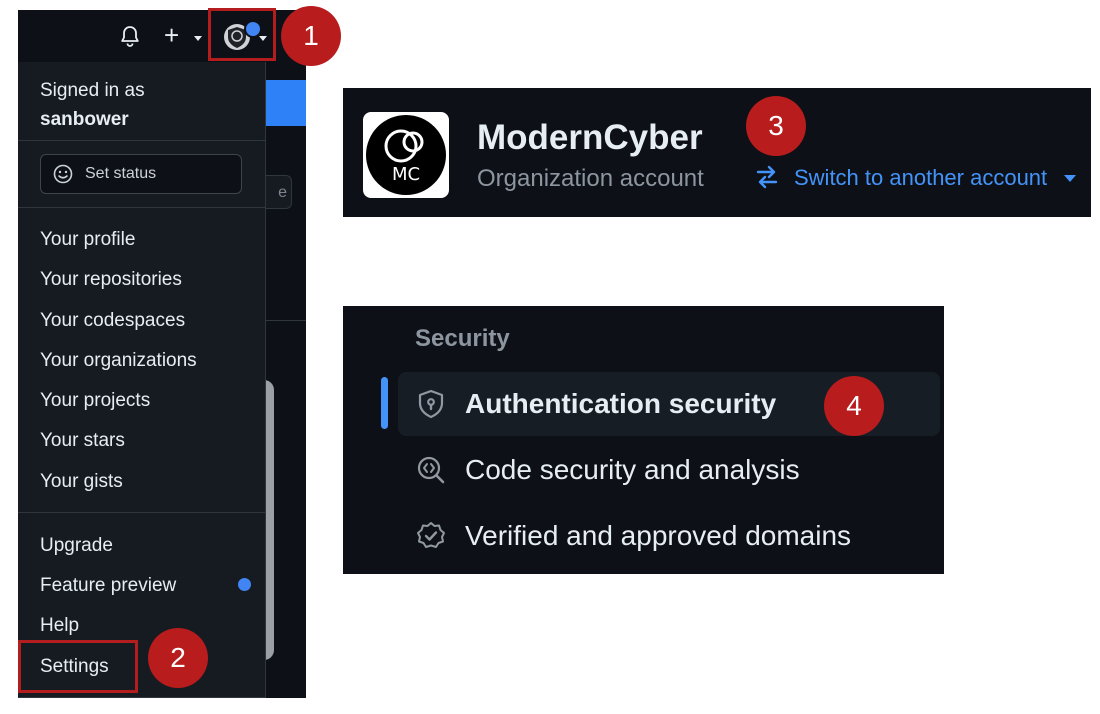 The width and height of the screenshot is (1100, 714). Describe the element at coordinates (63, 174) in the screenshot. I see `smiley-icon` at that location.